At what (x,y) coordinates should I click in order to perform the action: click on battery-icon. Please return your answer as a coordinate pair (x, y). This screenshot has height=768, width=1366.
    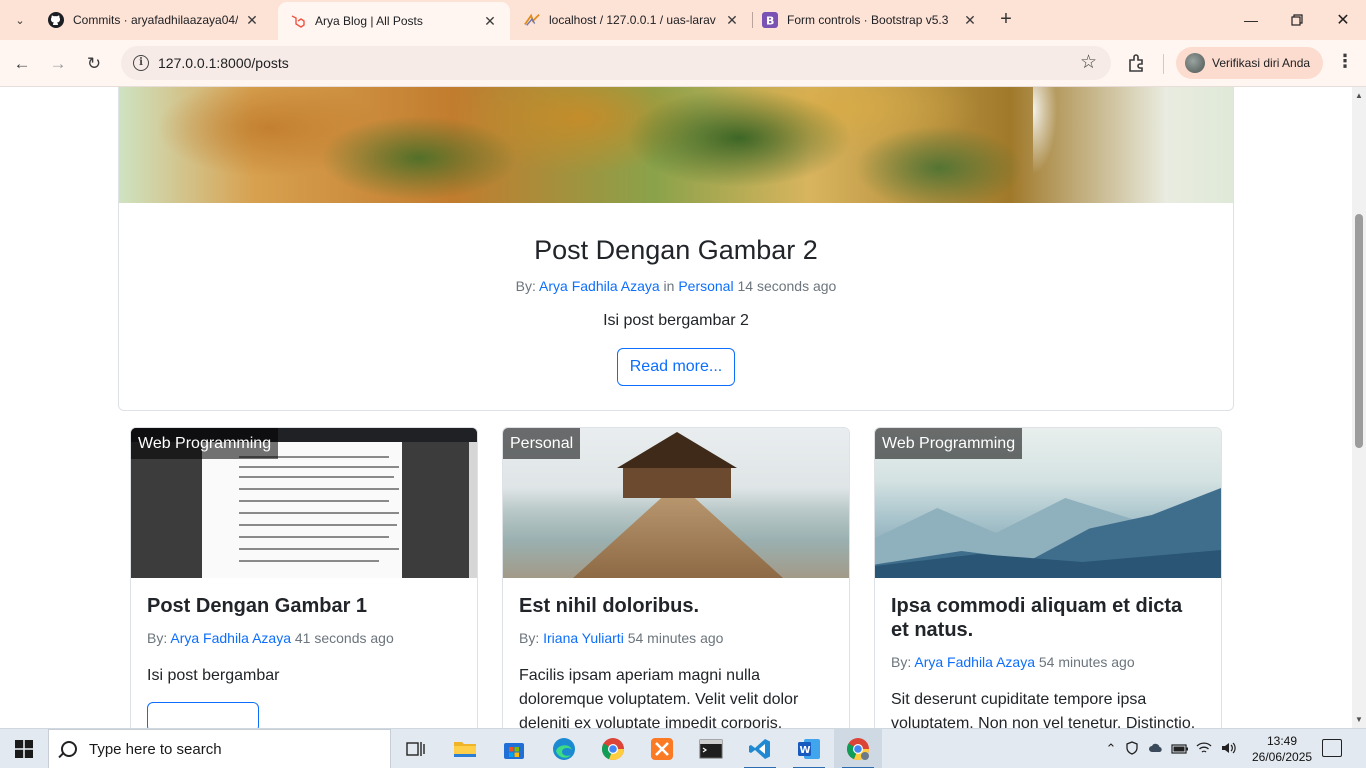
    Looking at the image, I should click on (1180, 749).